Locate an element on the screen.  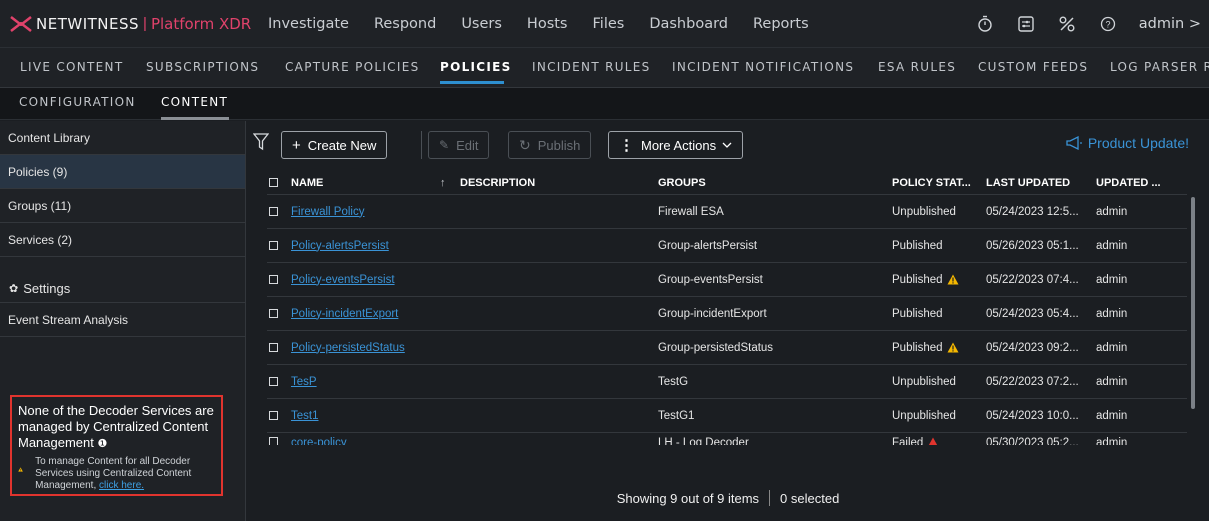
info-icon: ❶ is located at coordinates (102, 444).